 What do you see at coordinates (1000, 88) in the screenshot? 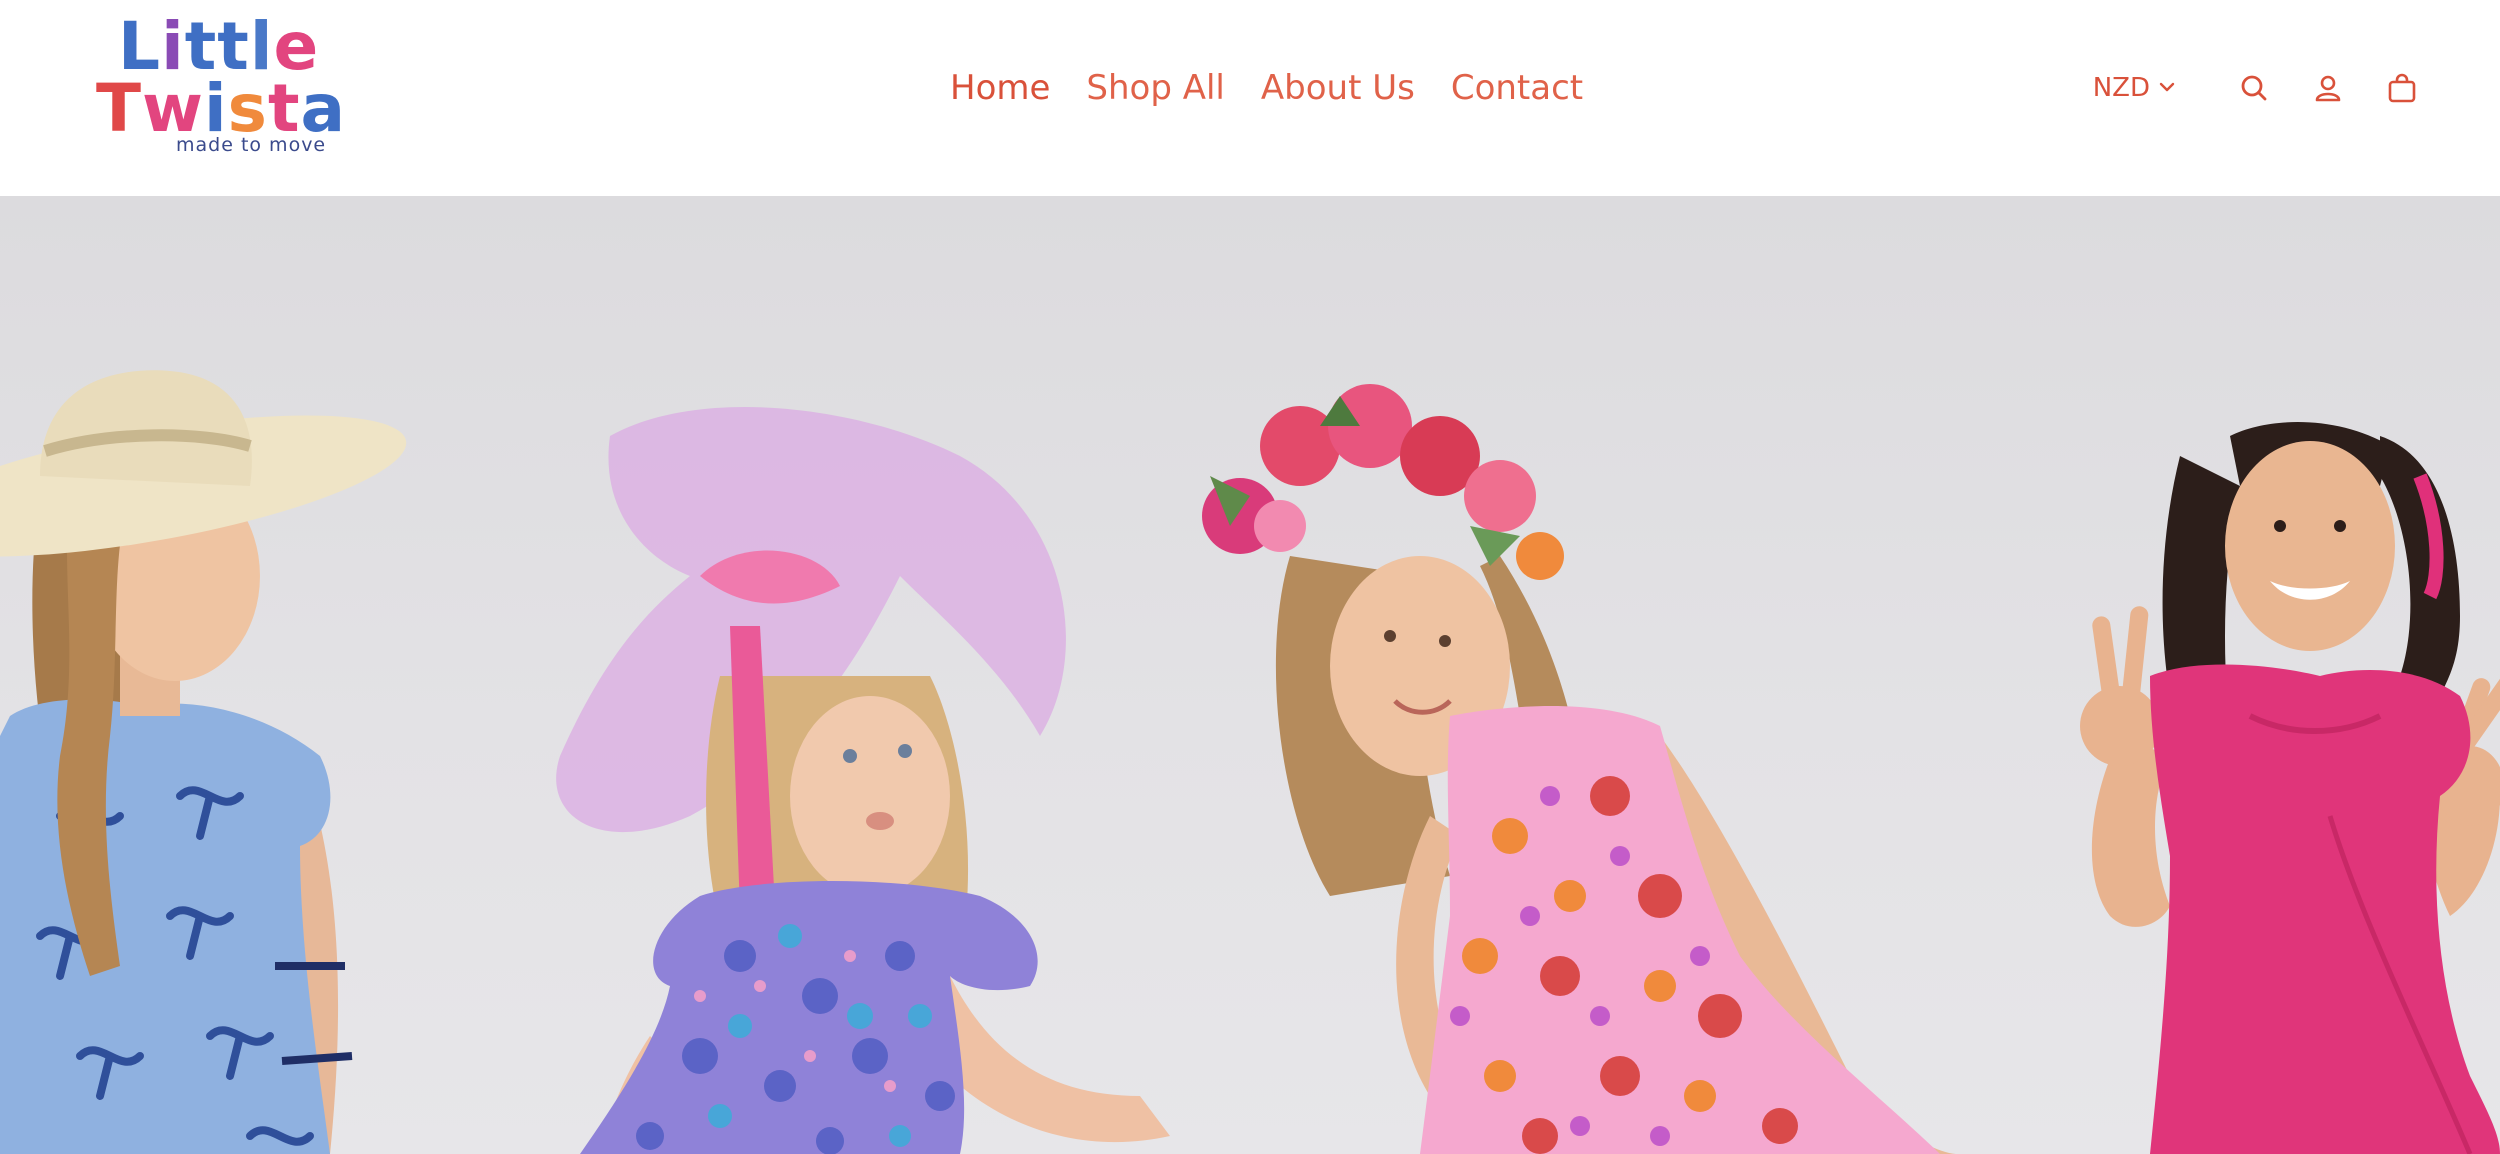
I see `nav-home: Home` at bounding box center [1000, 88].